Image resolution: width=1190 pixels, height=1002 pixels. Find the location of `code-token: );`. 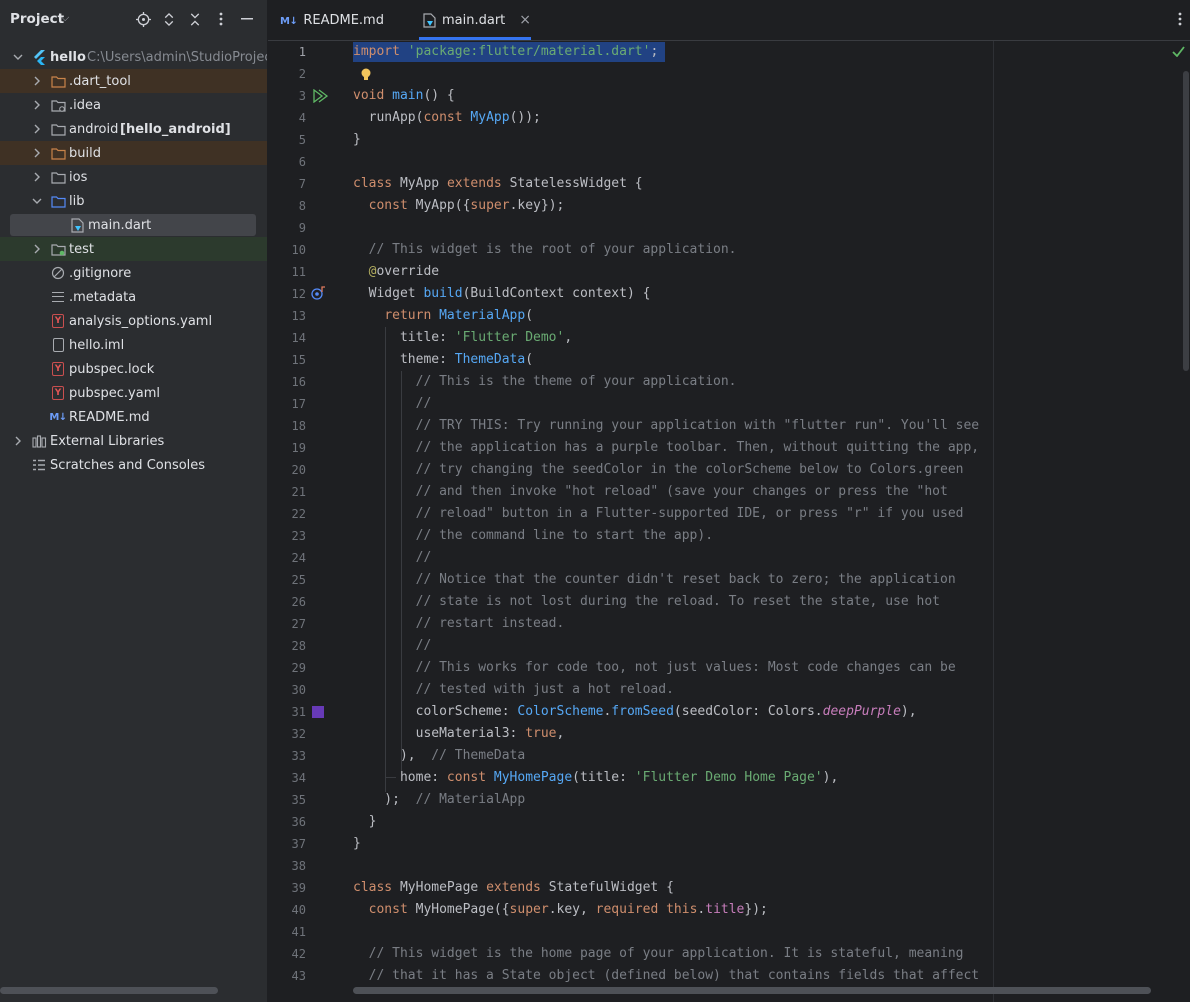

code-token: ); is located at coordinates (384, 799).